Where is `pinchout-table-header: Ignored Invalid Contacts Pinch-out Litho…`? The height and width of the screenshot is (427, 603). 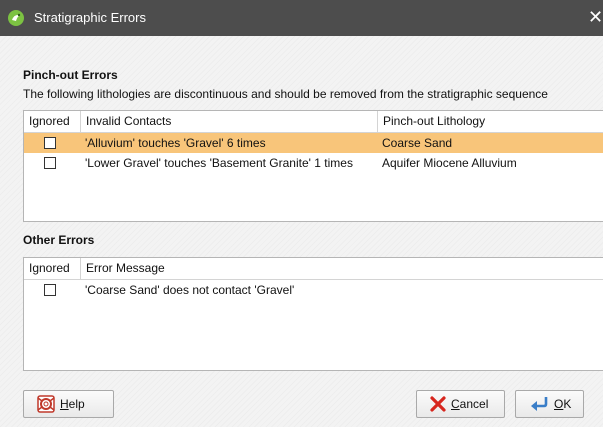 pinchout-table-header: Ignored Invalid Contacts Pinch-out Litho… is located at coordinates (313, 122).